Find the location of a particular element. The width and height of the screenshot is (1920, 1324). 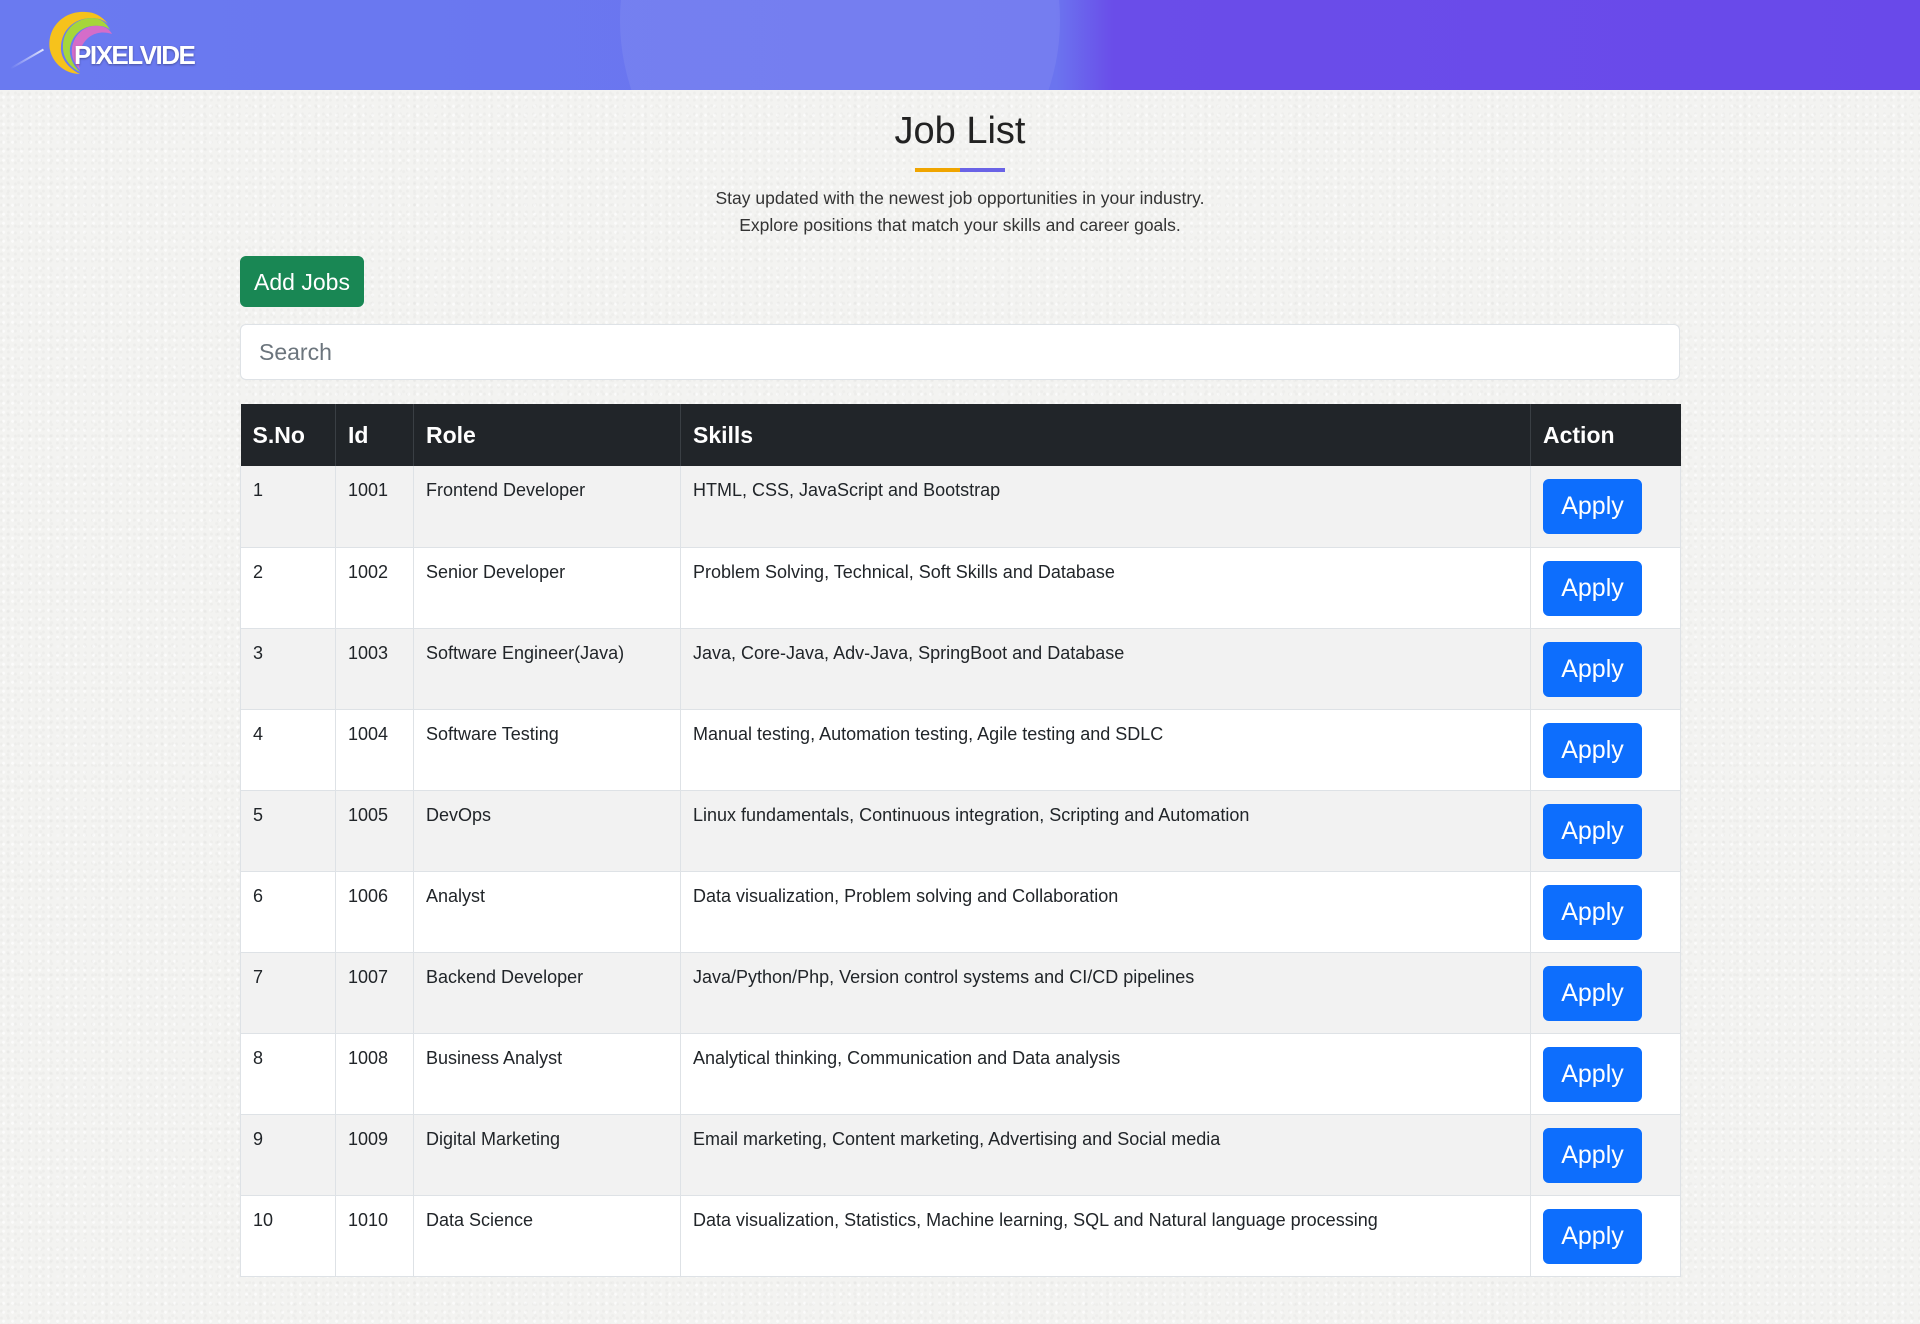

id-cell: 1003 is located at coordinates (374, 669).